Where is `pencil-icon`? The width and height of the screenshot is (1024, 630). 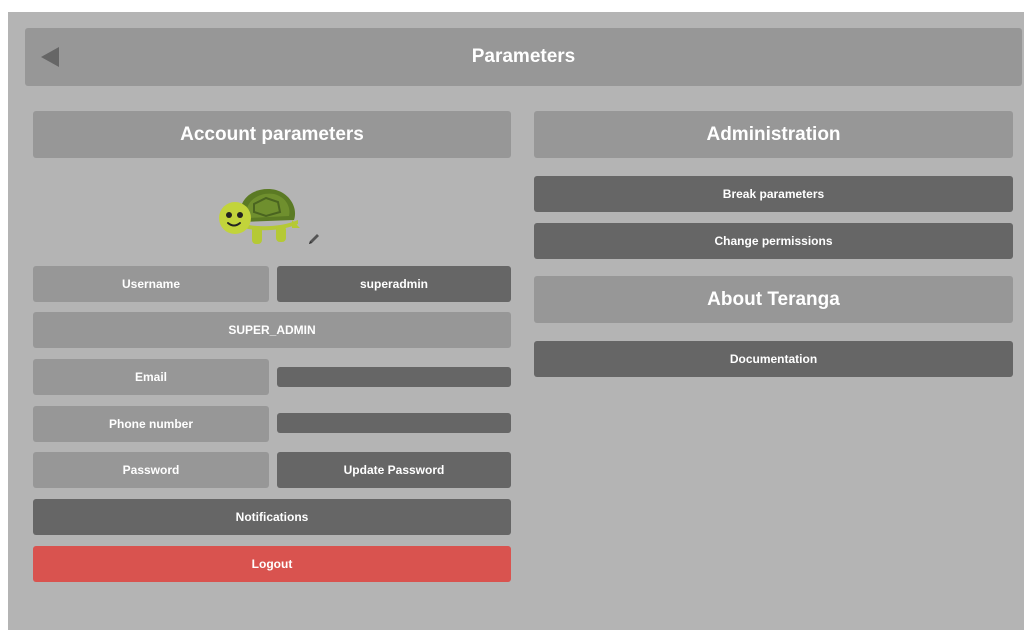
pencil-icon is located at coordinates (314, 239).